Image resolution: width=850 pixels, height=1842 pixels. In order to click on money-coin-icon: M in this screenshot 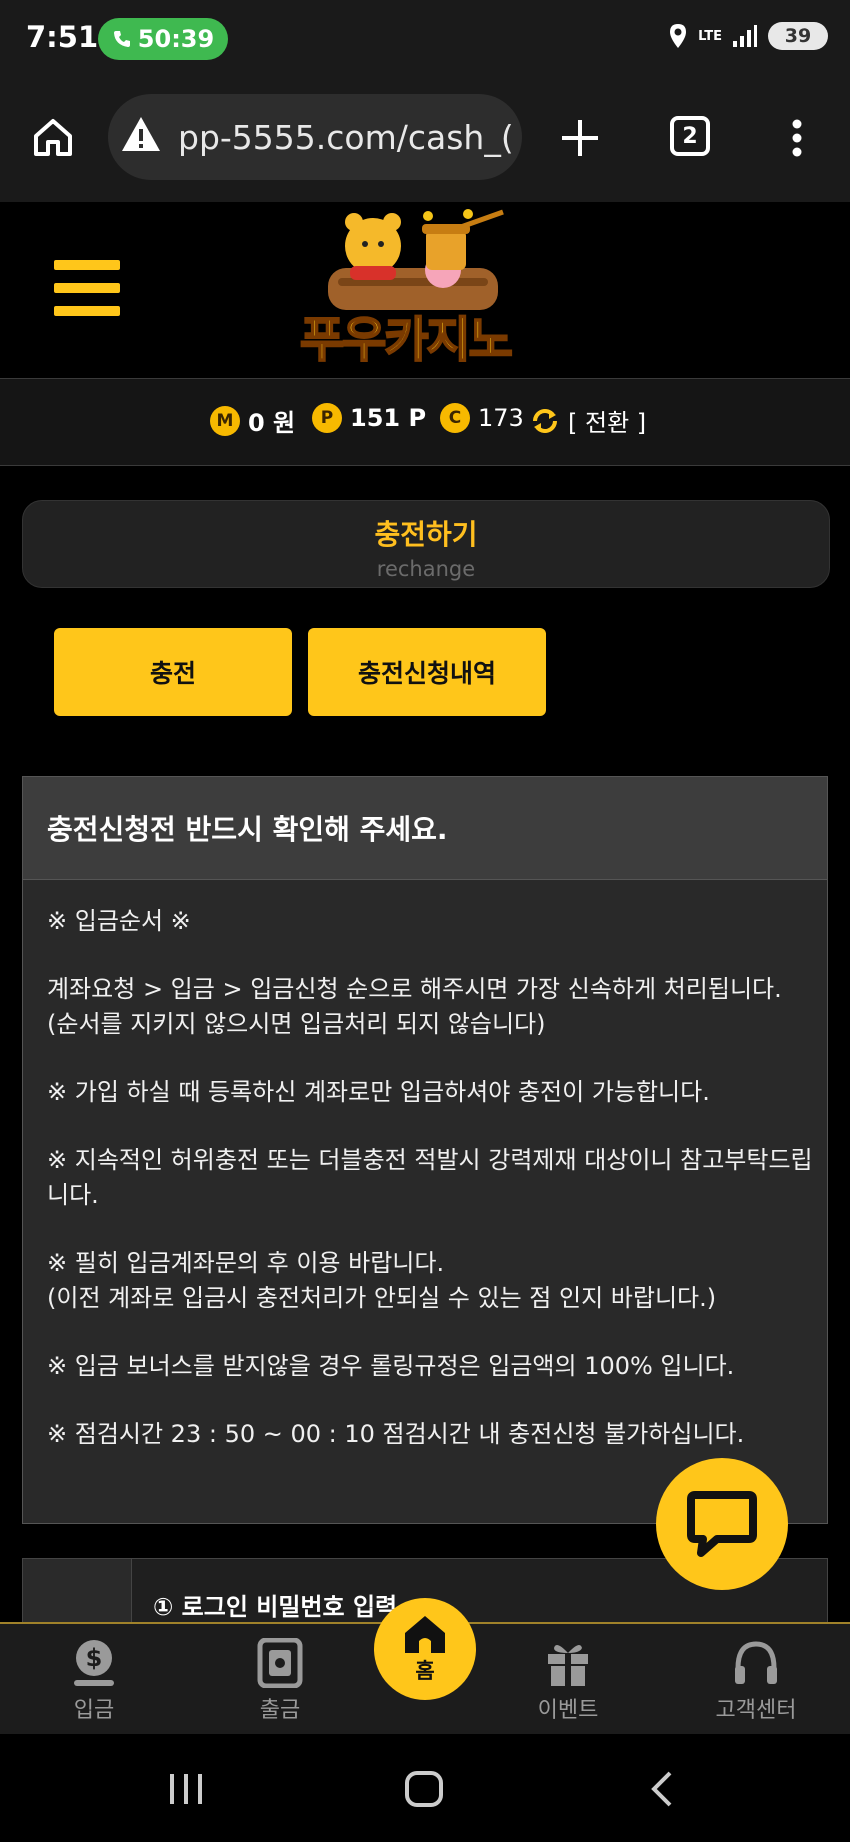, I will do `click(225, 420)`.